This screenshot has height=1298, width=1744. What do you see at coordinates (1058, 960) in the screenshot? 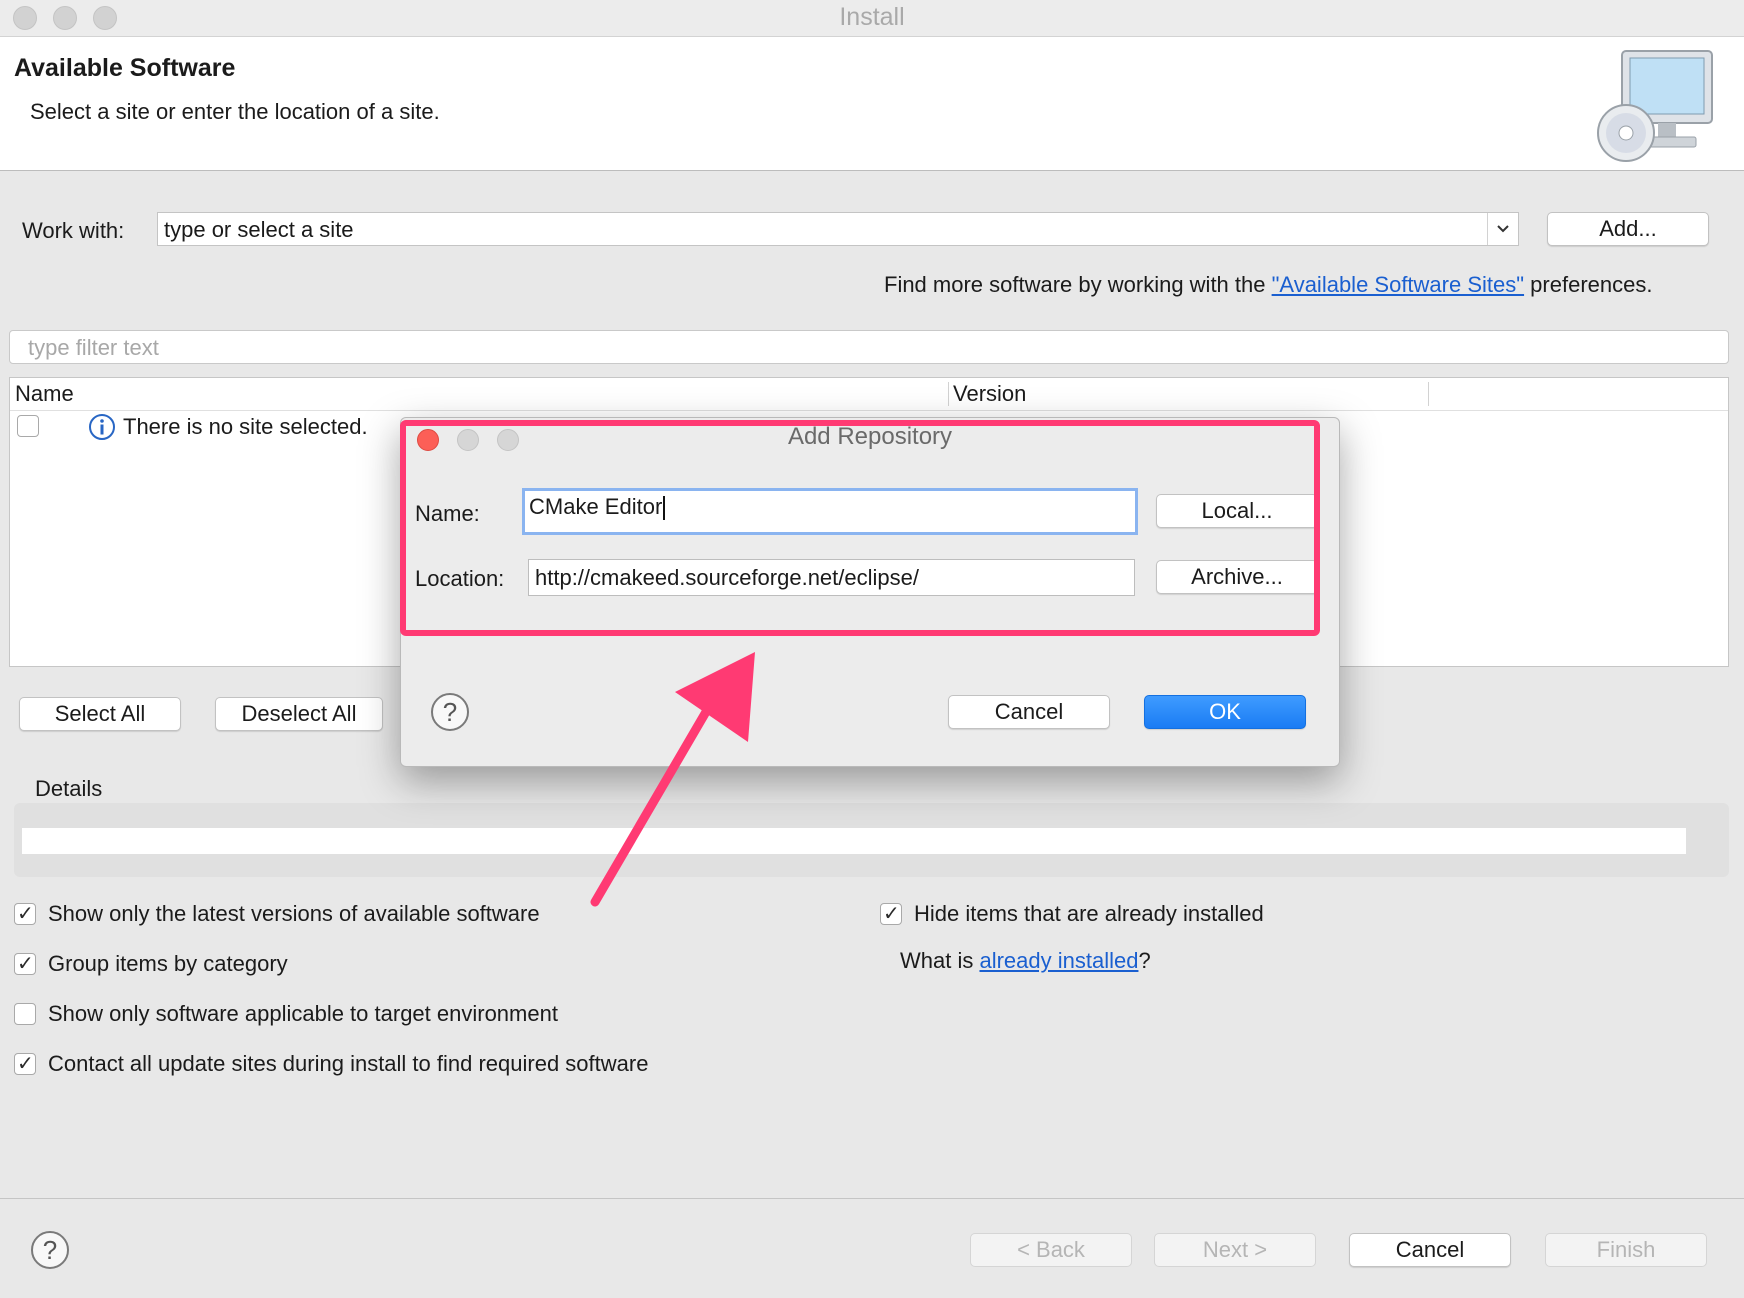
I see `already-installed-link: already installed` at bounding box center [1058, 960].